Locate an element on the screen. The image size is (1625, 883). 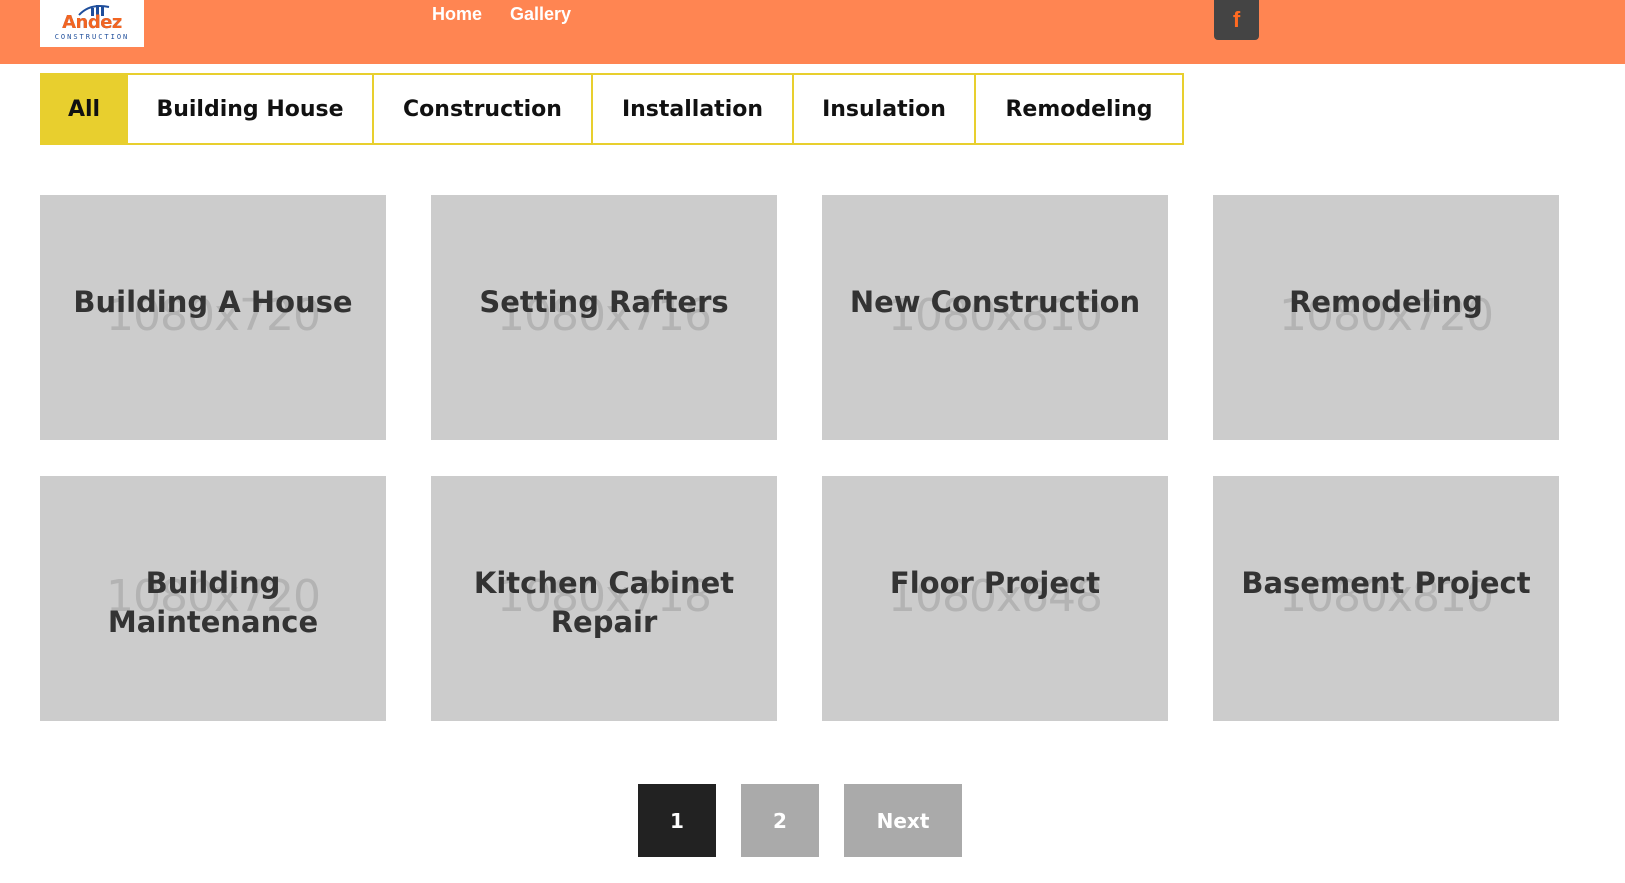
page-2-button: 2 is located at coordinates (780, 820).